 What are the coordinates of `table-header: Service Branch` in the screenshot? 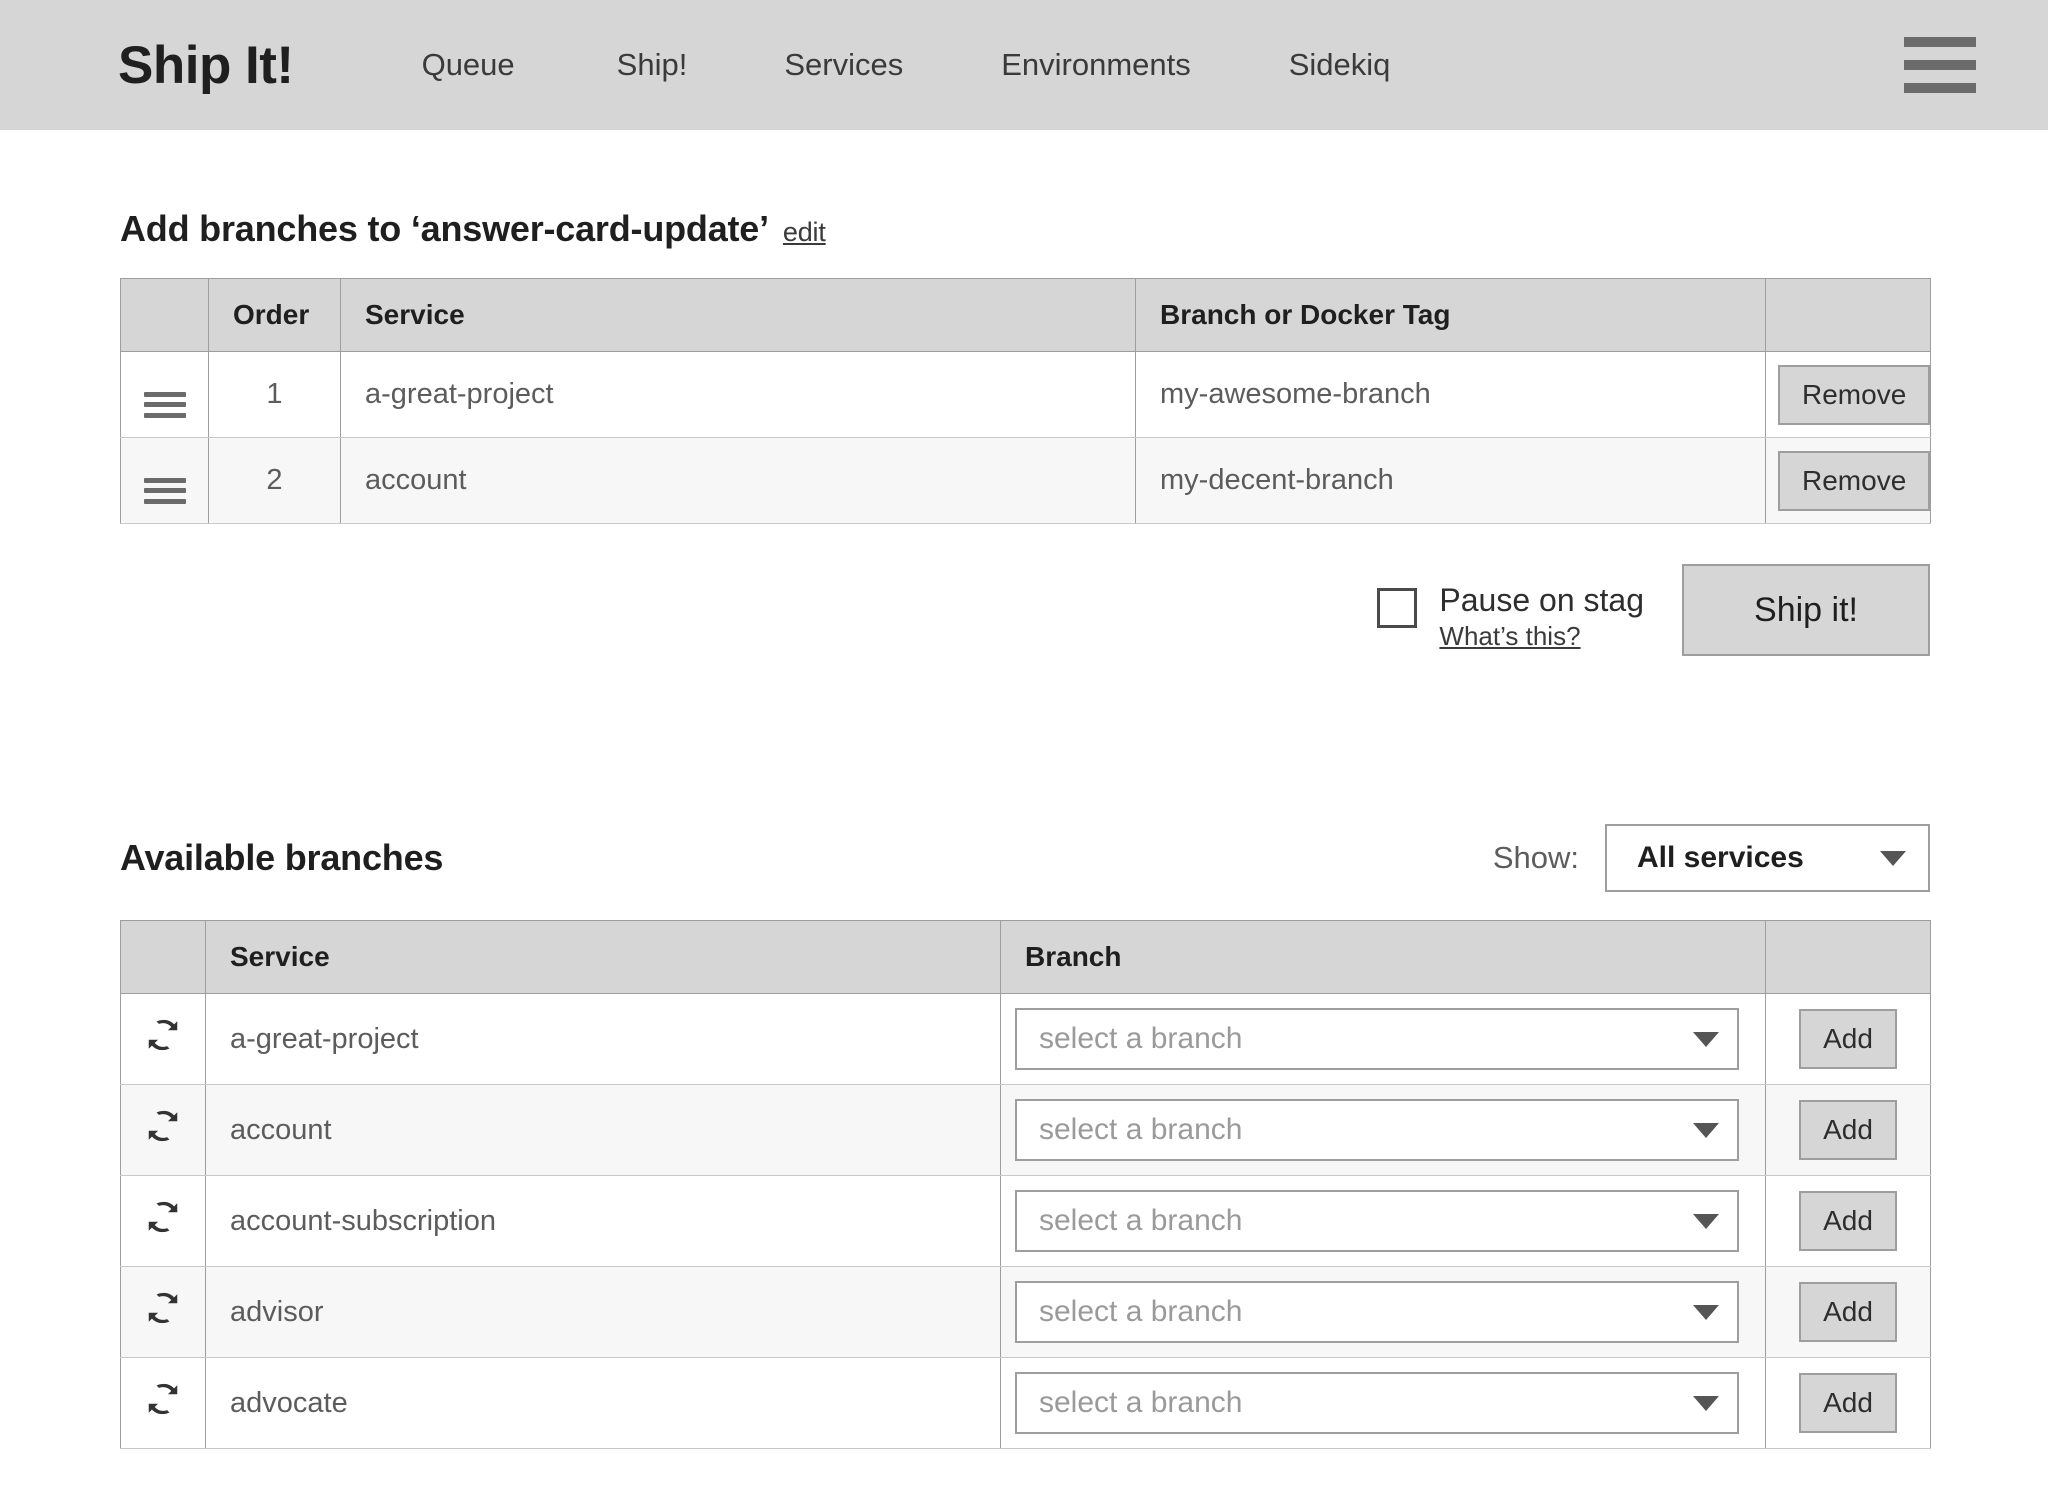 It's located at (1025, 957).